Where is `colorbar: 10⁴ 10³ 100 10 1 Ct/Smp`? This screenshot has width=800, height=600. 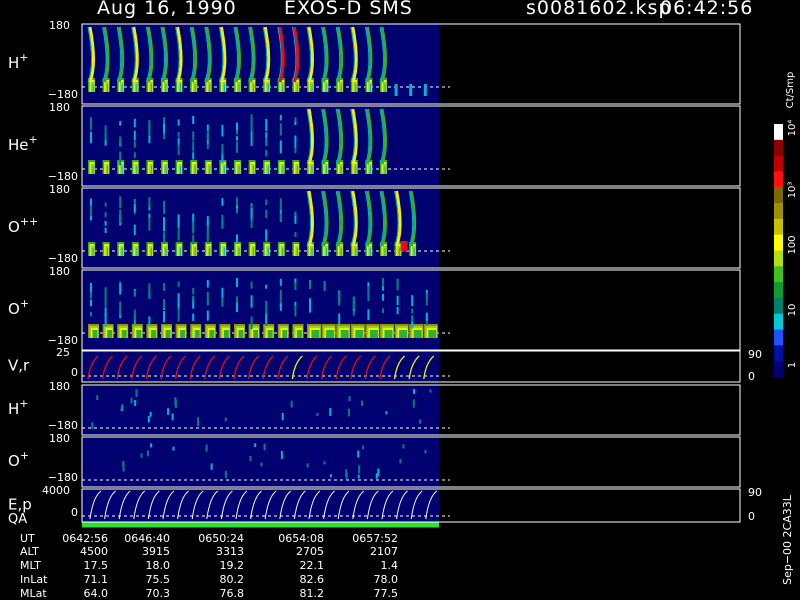
colorbar: 10⁴ 10³ 100 10 1 Ct/Smp is located at coordinates (786, 225).